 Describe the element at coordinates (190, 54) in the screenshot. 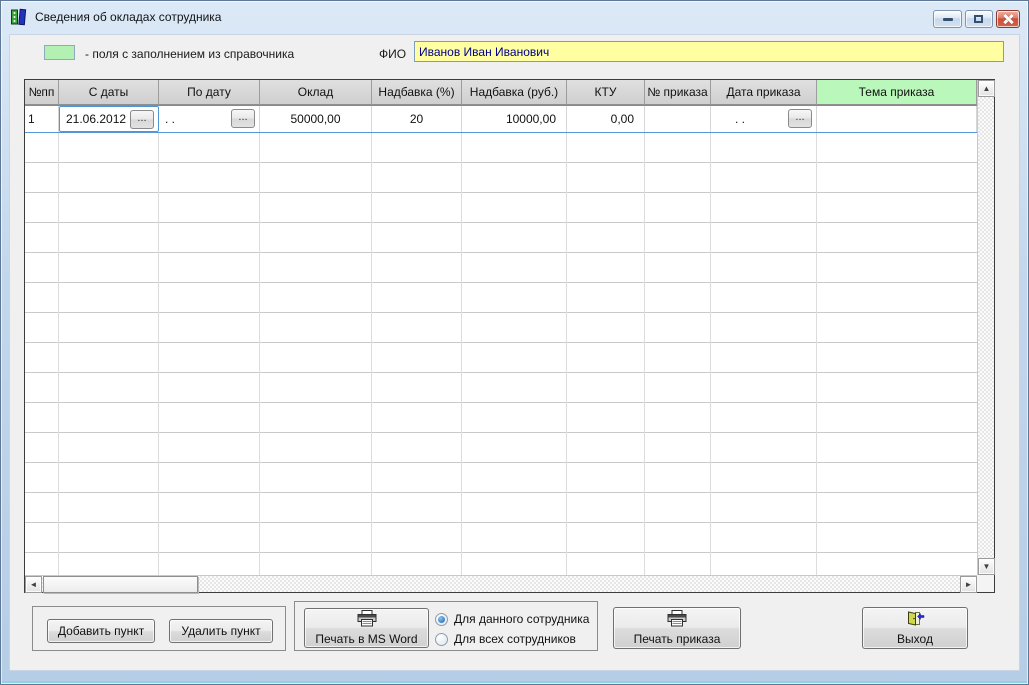

I see `legend-label: - поля с заполнением из справочника` at that location.